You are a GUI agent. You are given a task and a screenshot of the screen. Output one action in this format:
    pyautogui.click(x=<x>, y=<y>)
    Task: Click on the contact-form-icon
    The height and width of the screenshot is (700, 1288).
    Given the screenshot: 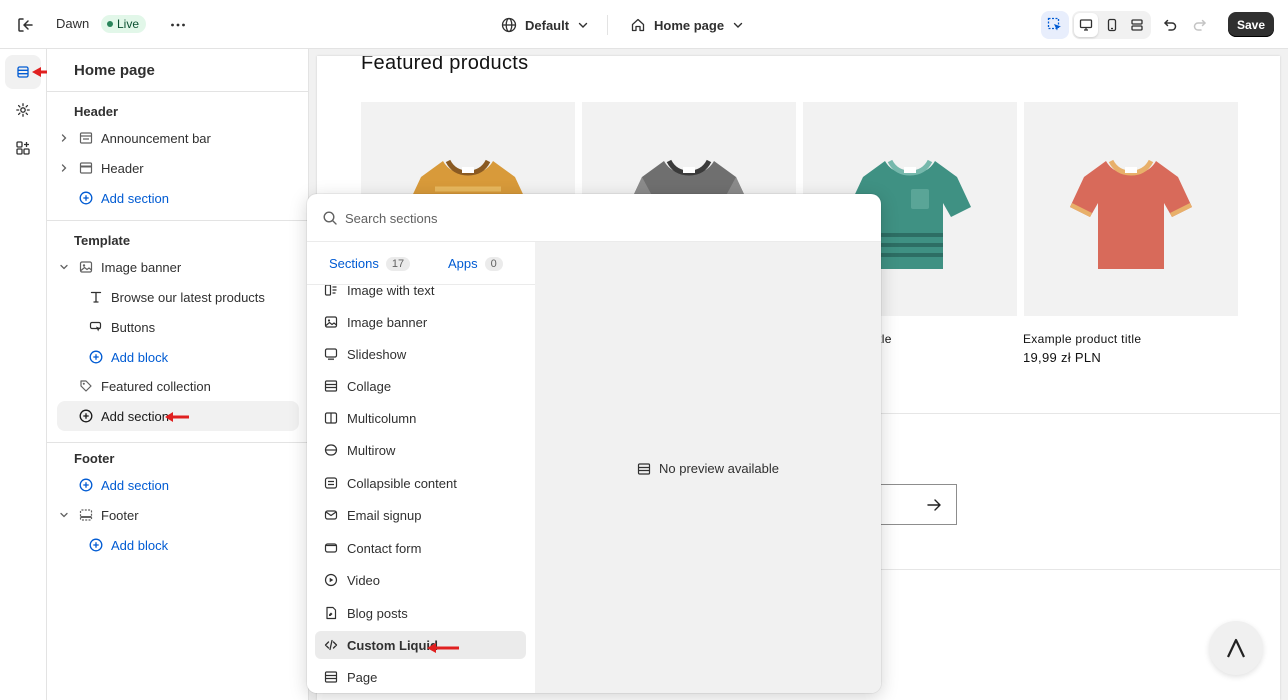 What is the action you would take?
    pyautogui.click(x=331, y=548)
    